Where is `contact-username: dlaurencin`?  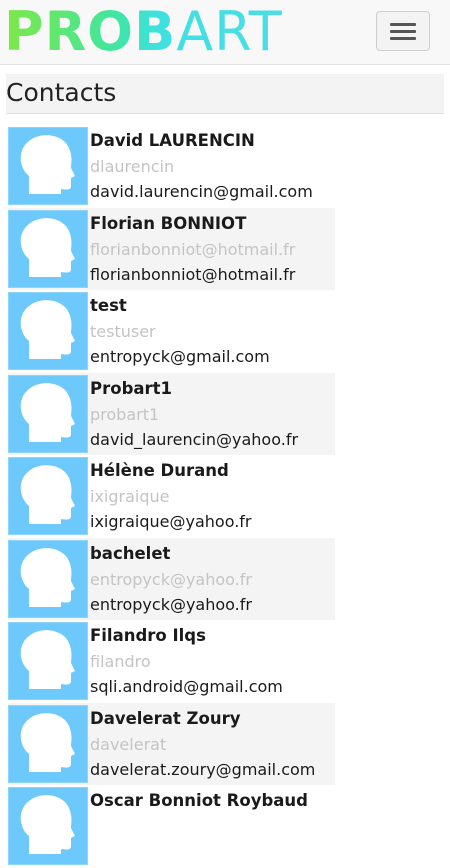 contact-username: dlaurencin is located at coordinates (132, 166).